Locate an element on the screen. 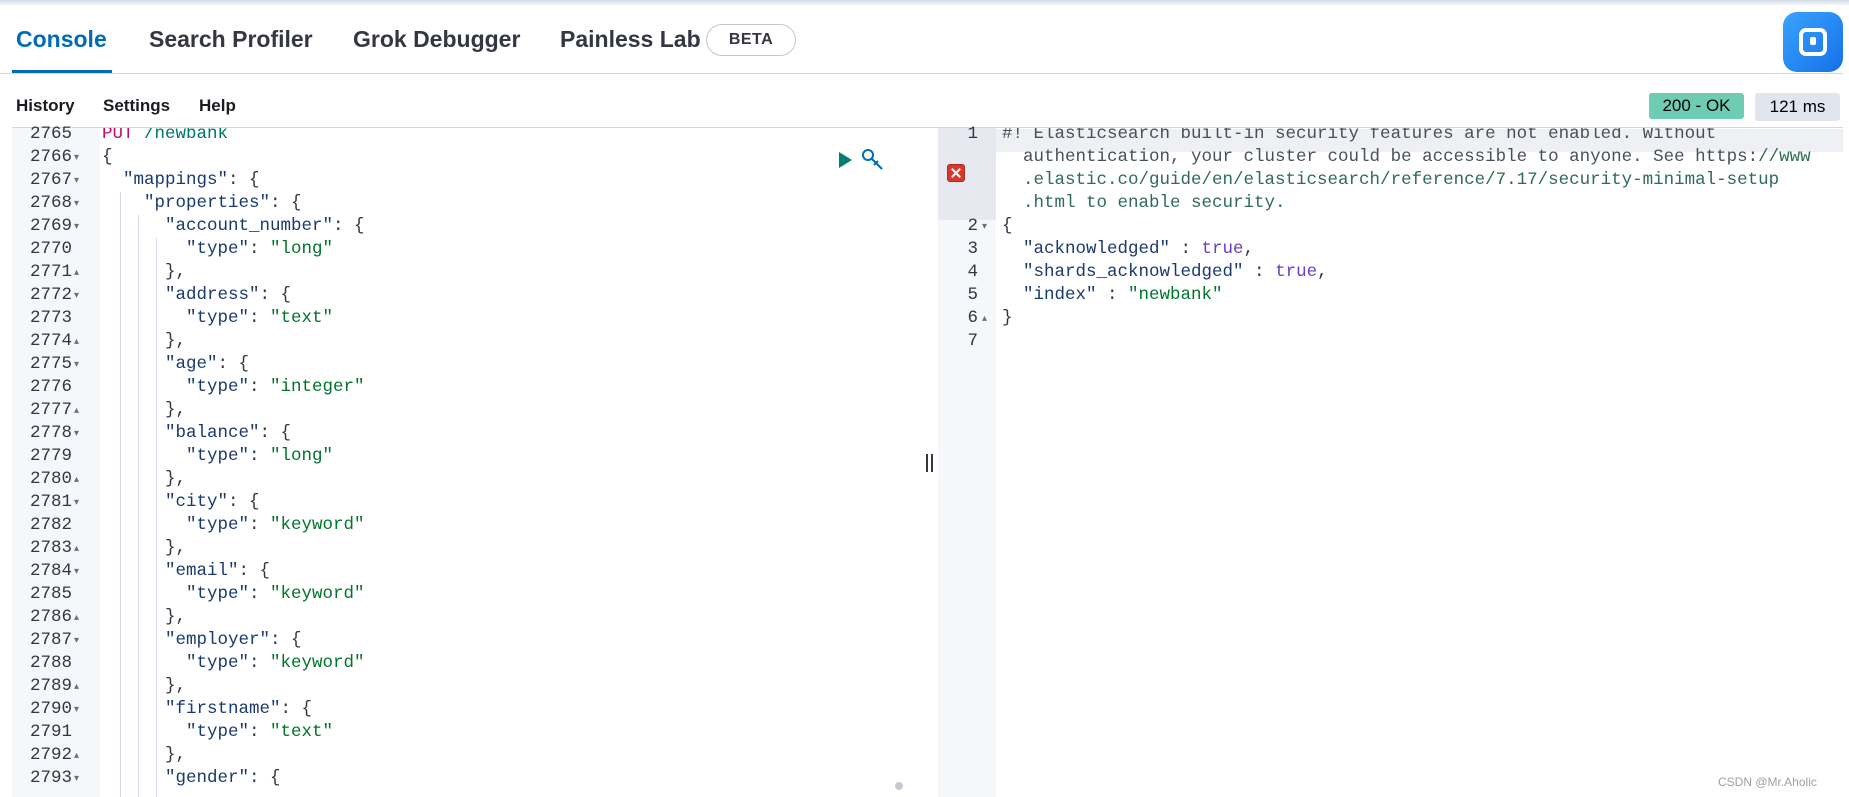 The height and width of the screenshot is (797, 1849). line-number: 2787 is located at coordinates (50, 640).